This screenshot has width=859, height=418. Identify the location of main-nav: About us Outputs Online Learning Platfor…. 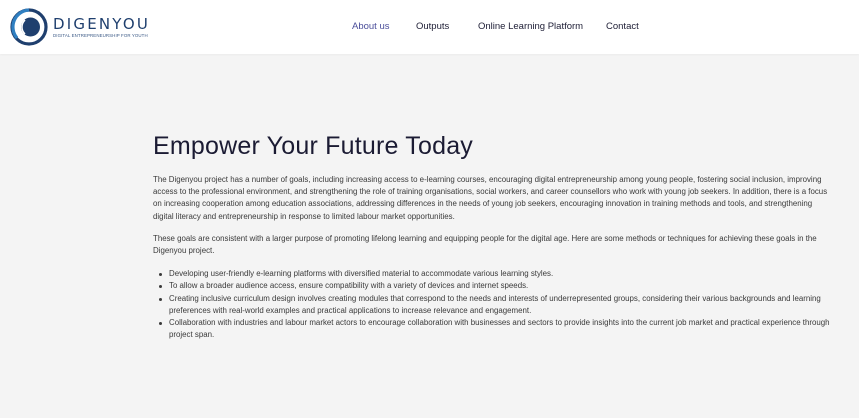
(429, 27).